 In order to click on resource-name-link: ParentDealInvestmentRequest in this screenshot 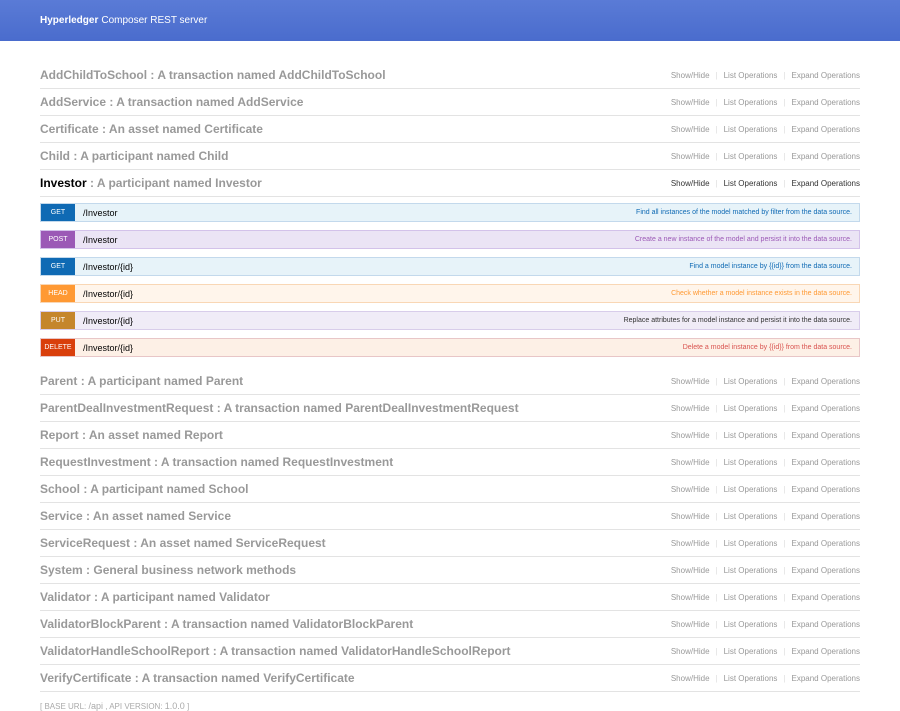, I will do `click(126, 408)`.